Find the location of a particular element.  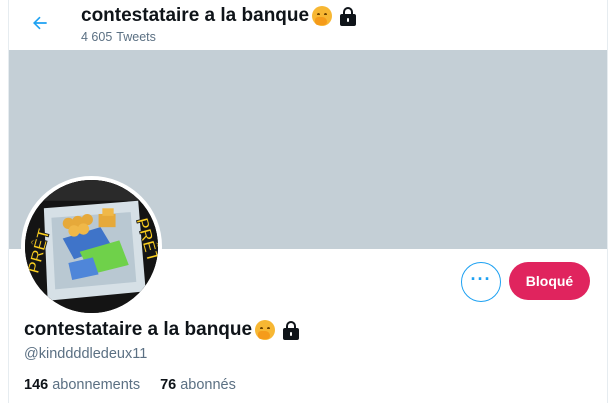

follow-stats: 146 abonnements 76 abonnés is located at coordinates (130, 385).